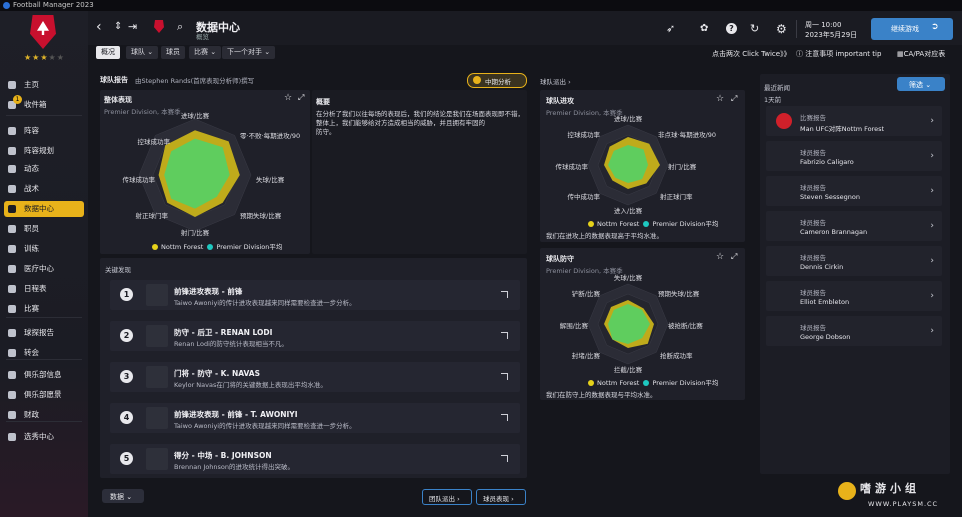 Image resolution: width=962 pixels, height=517 pixels. What do you see at coordinates (854, 121) in the screenshot?
I see `news-item: 比赛报告 Man UFC对阵Nottm Forest ›` at bounding box center [854, 121].